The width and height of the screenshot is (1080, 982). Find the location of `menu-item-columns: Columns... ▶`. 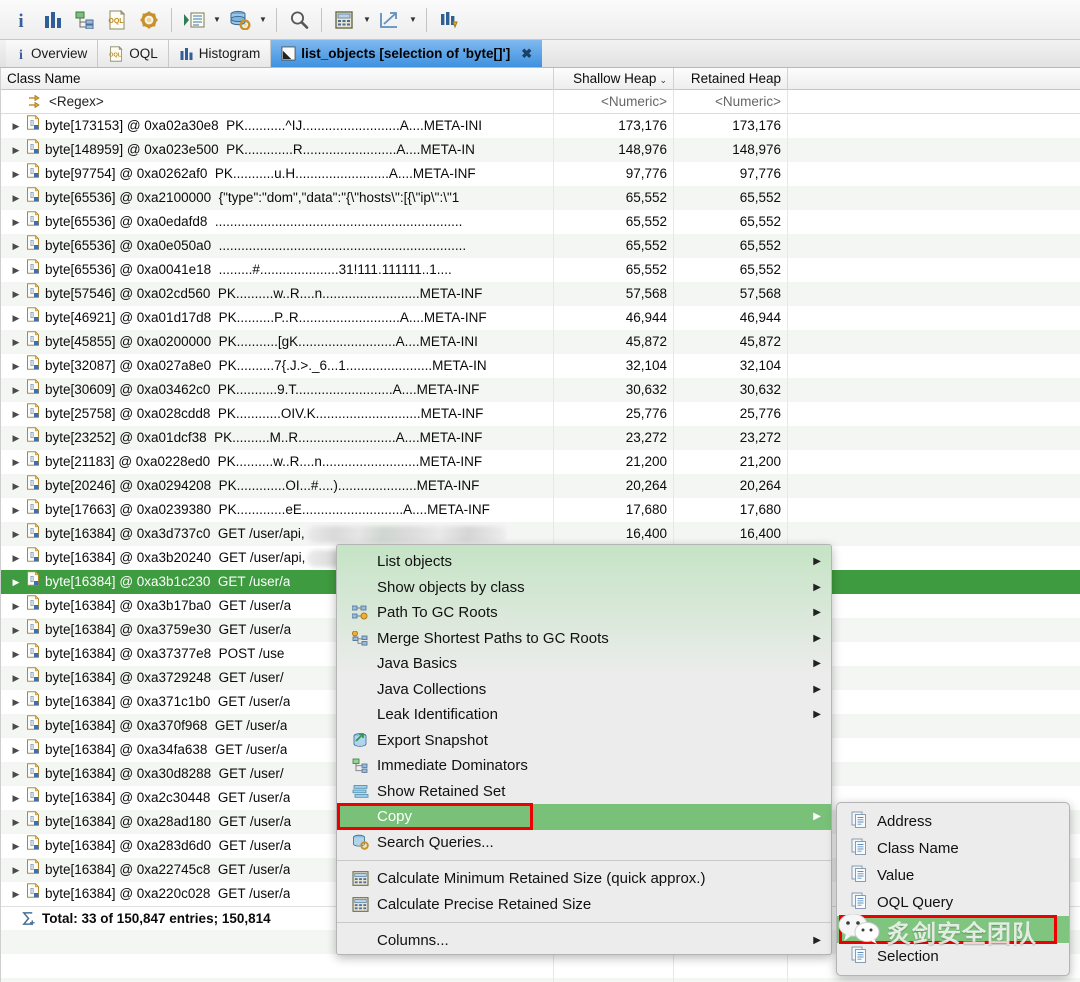

menu-item-columns: Columns... ▶ is located at coordinates (584, 941).